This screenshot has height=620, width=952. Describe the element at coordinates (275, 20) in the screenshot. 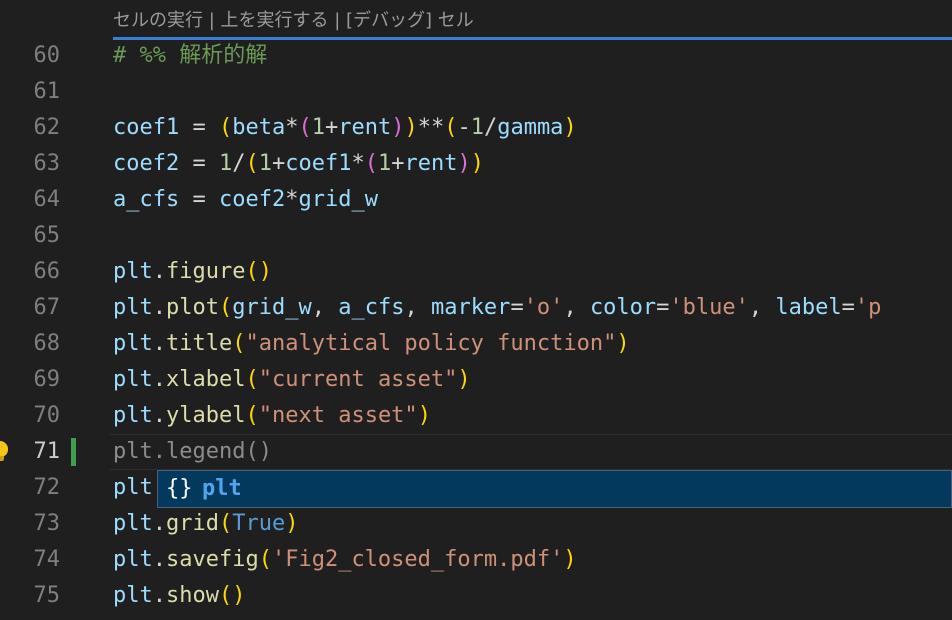

I see `run-above-link: 上を実行する` at that location.